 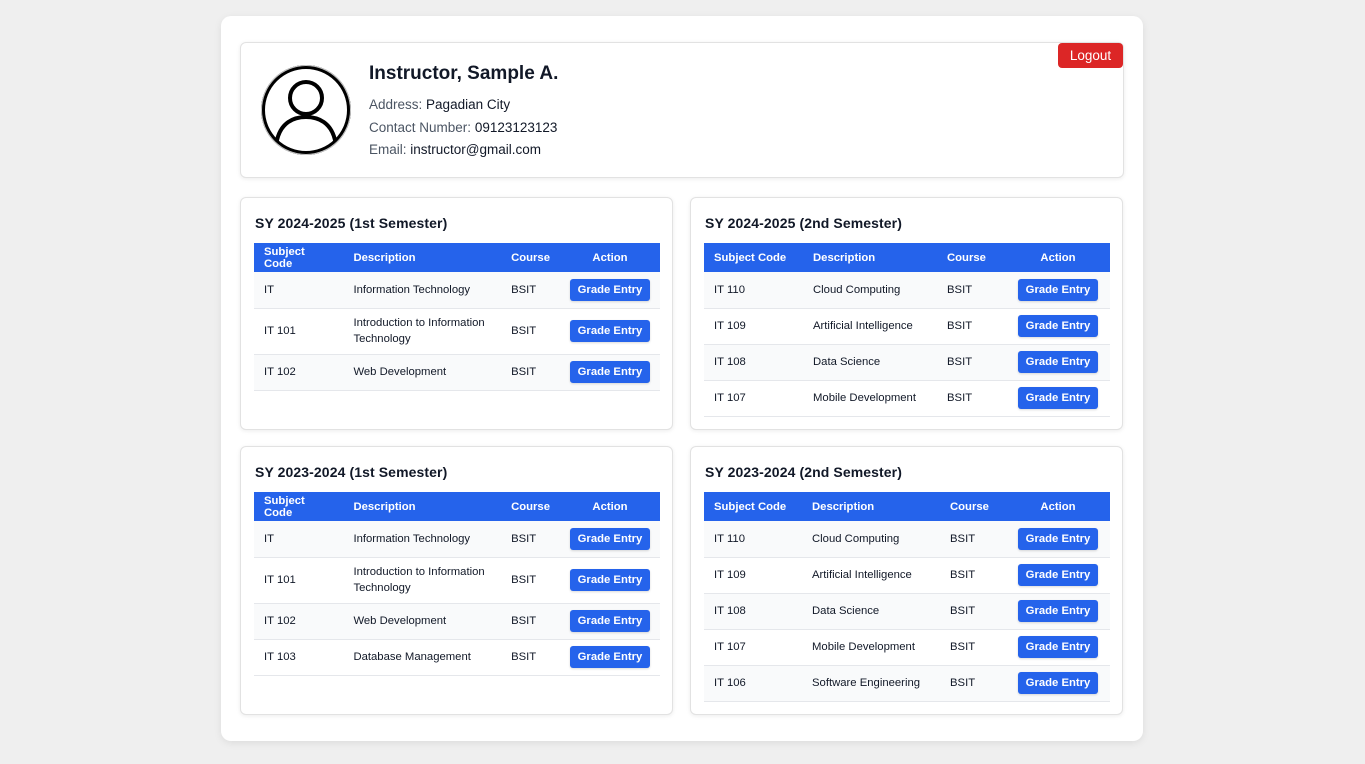 What do you see at coordinates (871, 647) in the screenshot?
I see `description-cell: Mobile Development` at bounding box center [871, 647].